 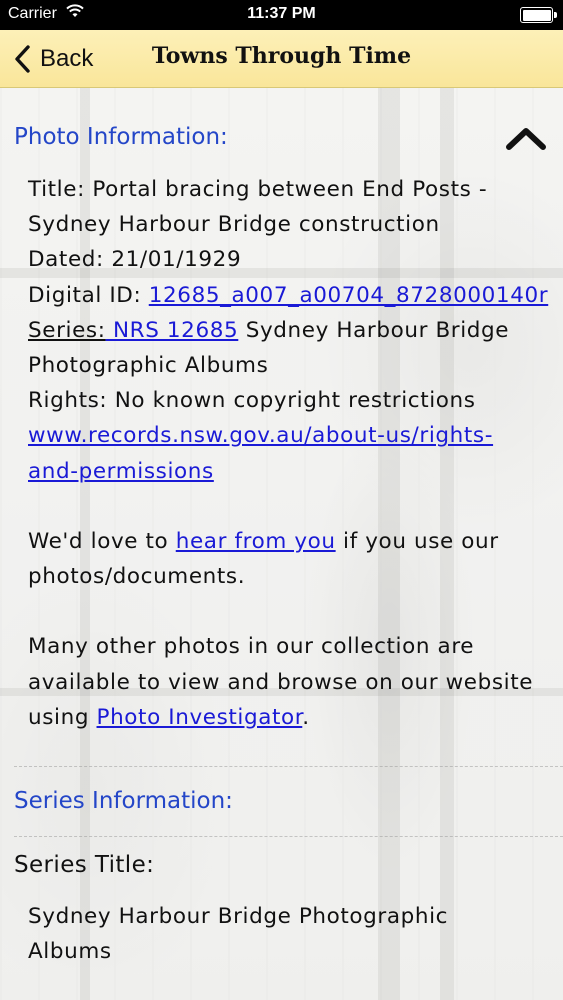 What do you see at coordinates (526, 139) in the screenshot?
I see `chevron-up-icon` at bounding box center [526, 139].